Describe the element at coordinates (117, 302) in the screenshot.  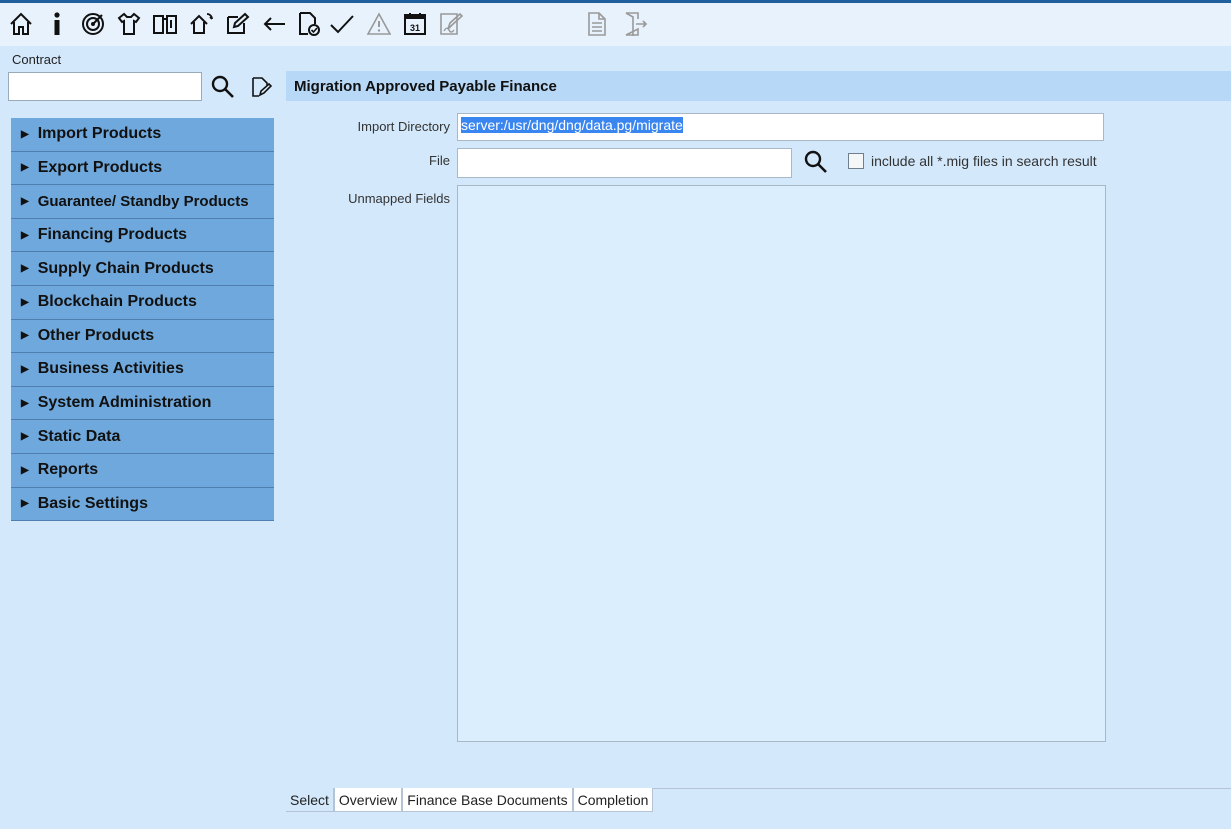
I see `menu-item-label: Blockchain Products` at that location.